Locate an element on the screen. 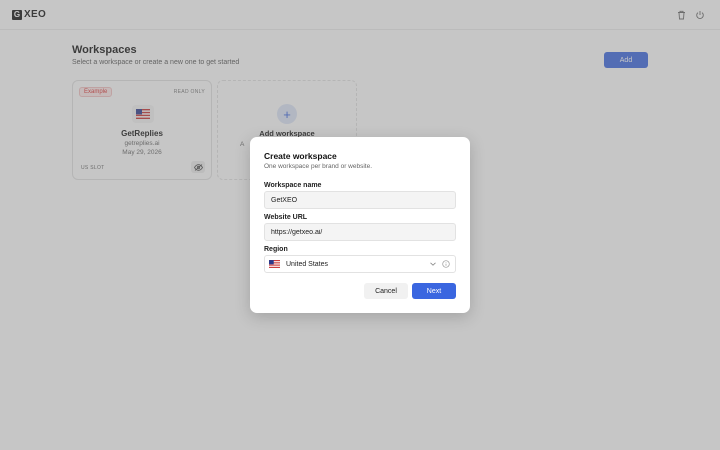 The image size is (720, 450). info-icon is located at coordinates (446, 264).